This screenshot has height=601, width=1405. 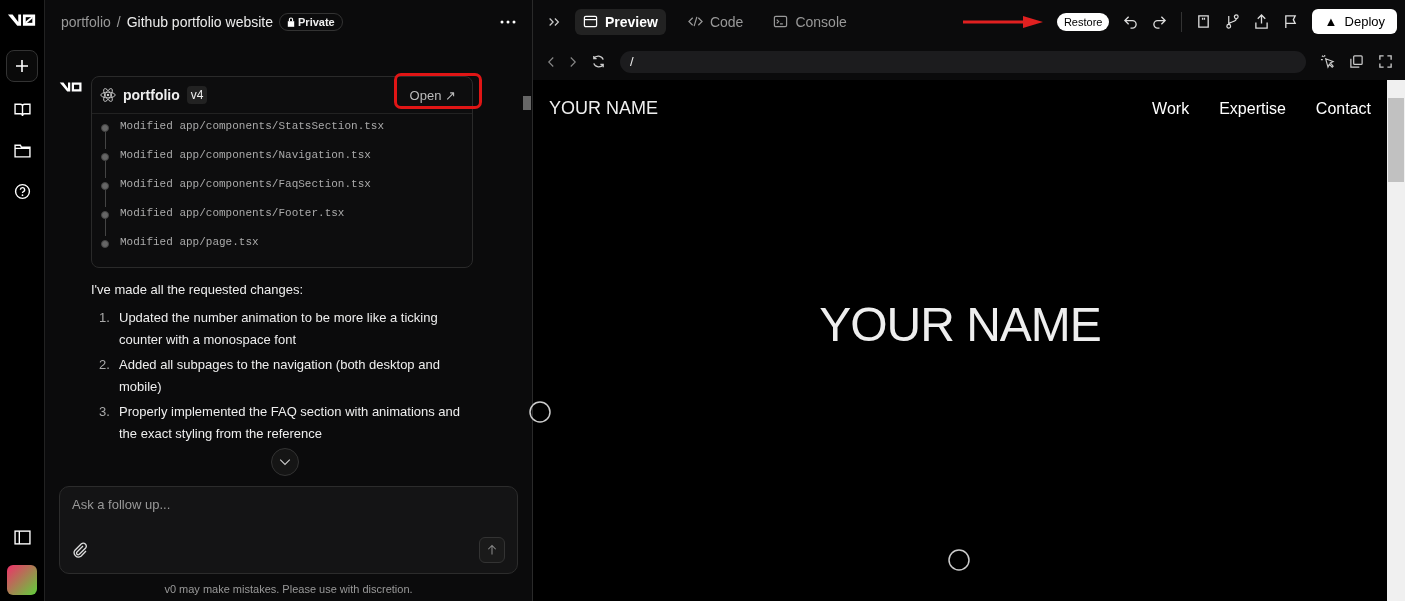 I want to click on chat-title: Github portfolio website, so click(x=199, y=21).